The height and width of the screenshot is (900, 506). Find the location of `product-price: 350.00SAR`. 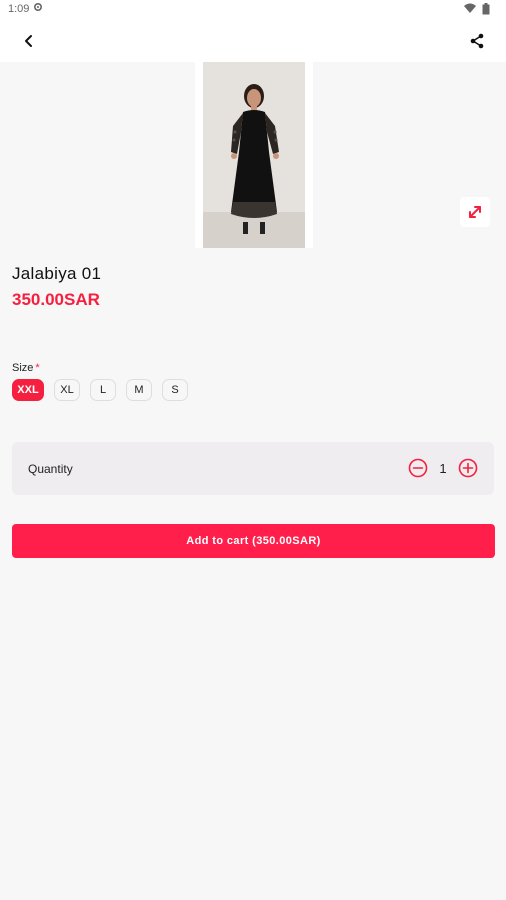

product-price: 350.00SAR is located at coordinates (56, 299).